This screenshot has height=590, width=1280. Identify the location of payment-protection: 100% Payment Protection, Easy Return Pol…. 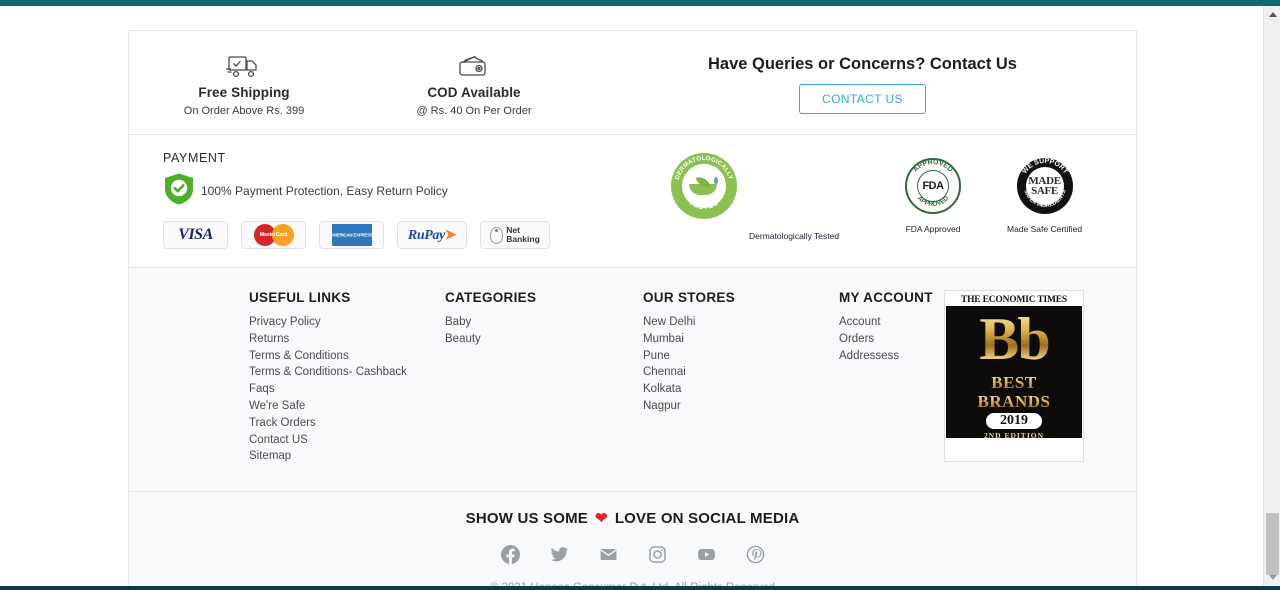
(406, 191).